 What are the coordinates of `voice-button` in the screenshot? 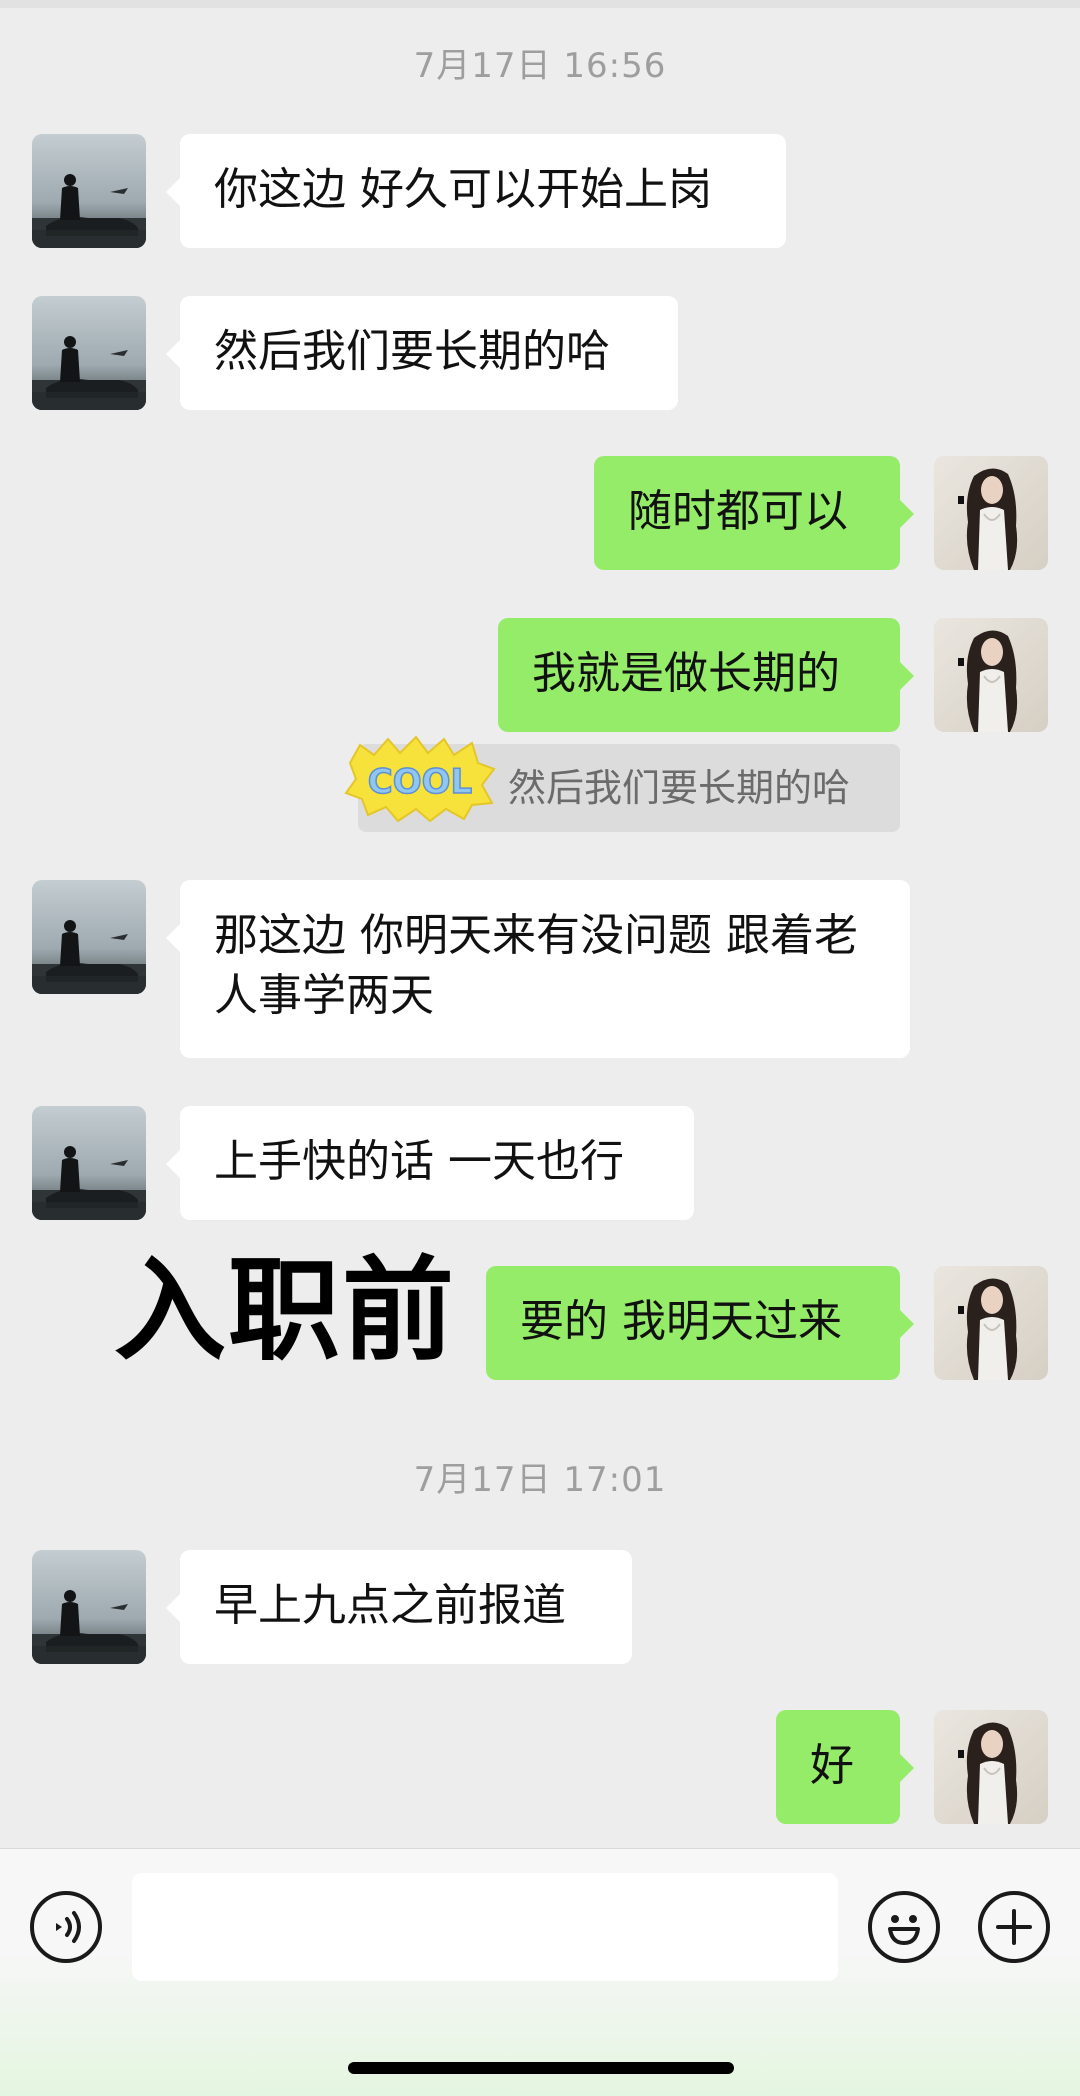 It's located at (66, 1927).